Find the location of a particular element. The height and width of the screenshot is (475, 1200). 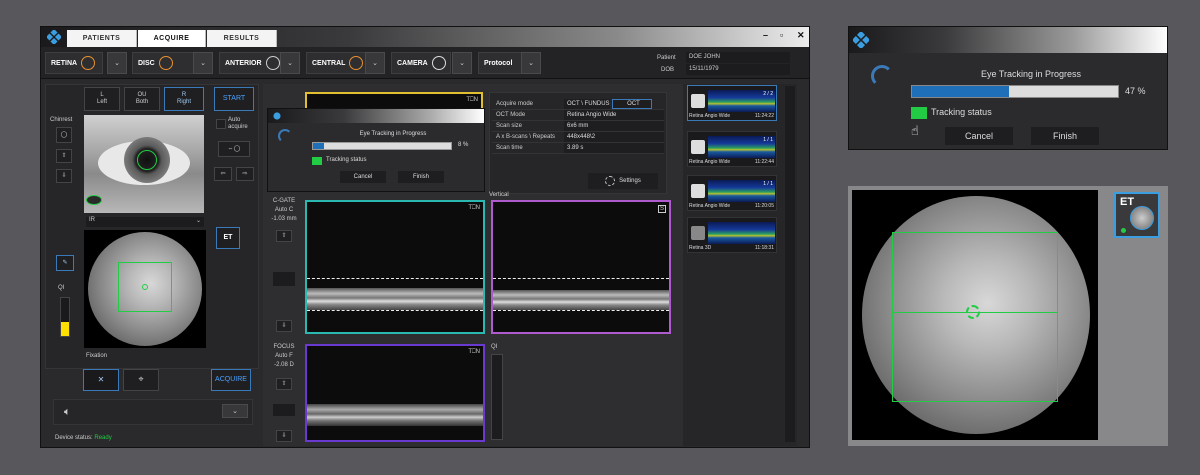

zoom-dialog-header is located at coordinates (1008, 40).